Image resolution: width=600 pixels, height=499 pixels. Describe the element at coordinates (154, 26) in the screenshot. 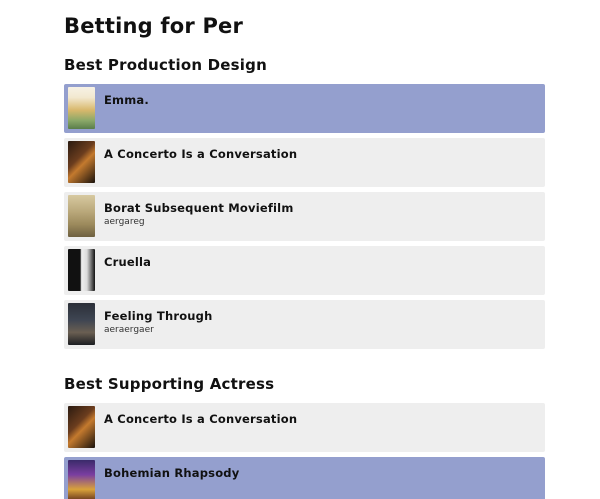

I see `page-title: Betting for Per` at that location.